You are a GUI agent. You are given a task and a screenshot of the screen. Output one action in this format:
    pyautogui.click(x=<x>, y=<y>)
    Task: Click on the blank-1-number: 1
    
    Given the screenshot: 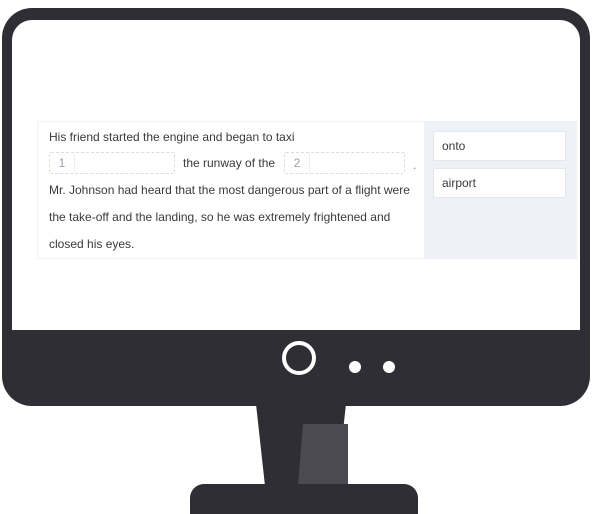 What is the action you would take?
    pyautogui.click(x=62, y=163)
    